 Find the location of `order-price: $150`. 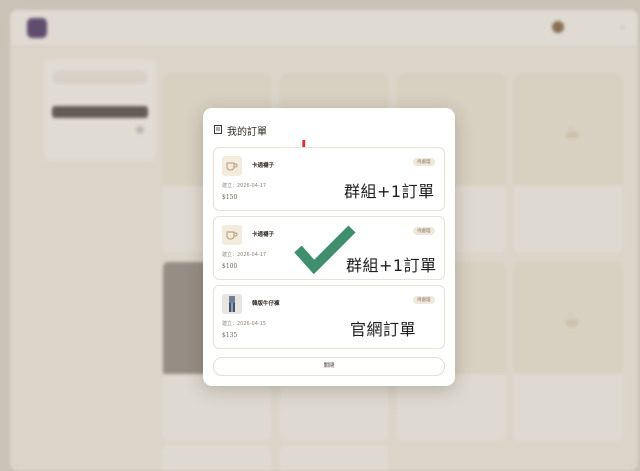

order-price: $150 is located at coordinates (230, 197).